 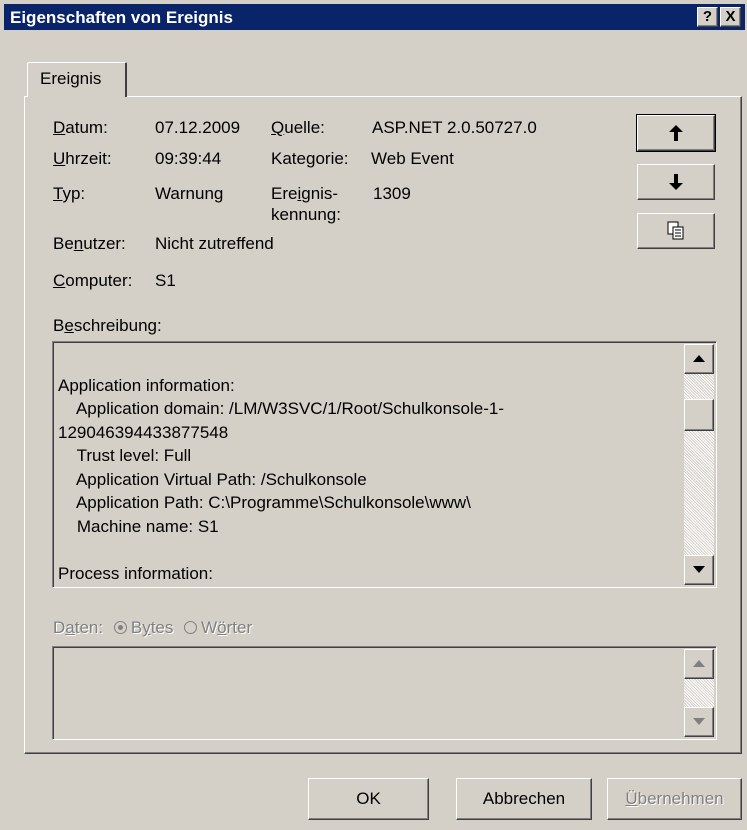 What do you see at coordinates (674, 799) in the screenshot?
I see `apply-button: Übernehmen` at bounding box center [674, 799].